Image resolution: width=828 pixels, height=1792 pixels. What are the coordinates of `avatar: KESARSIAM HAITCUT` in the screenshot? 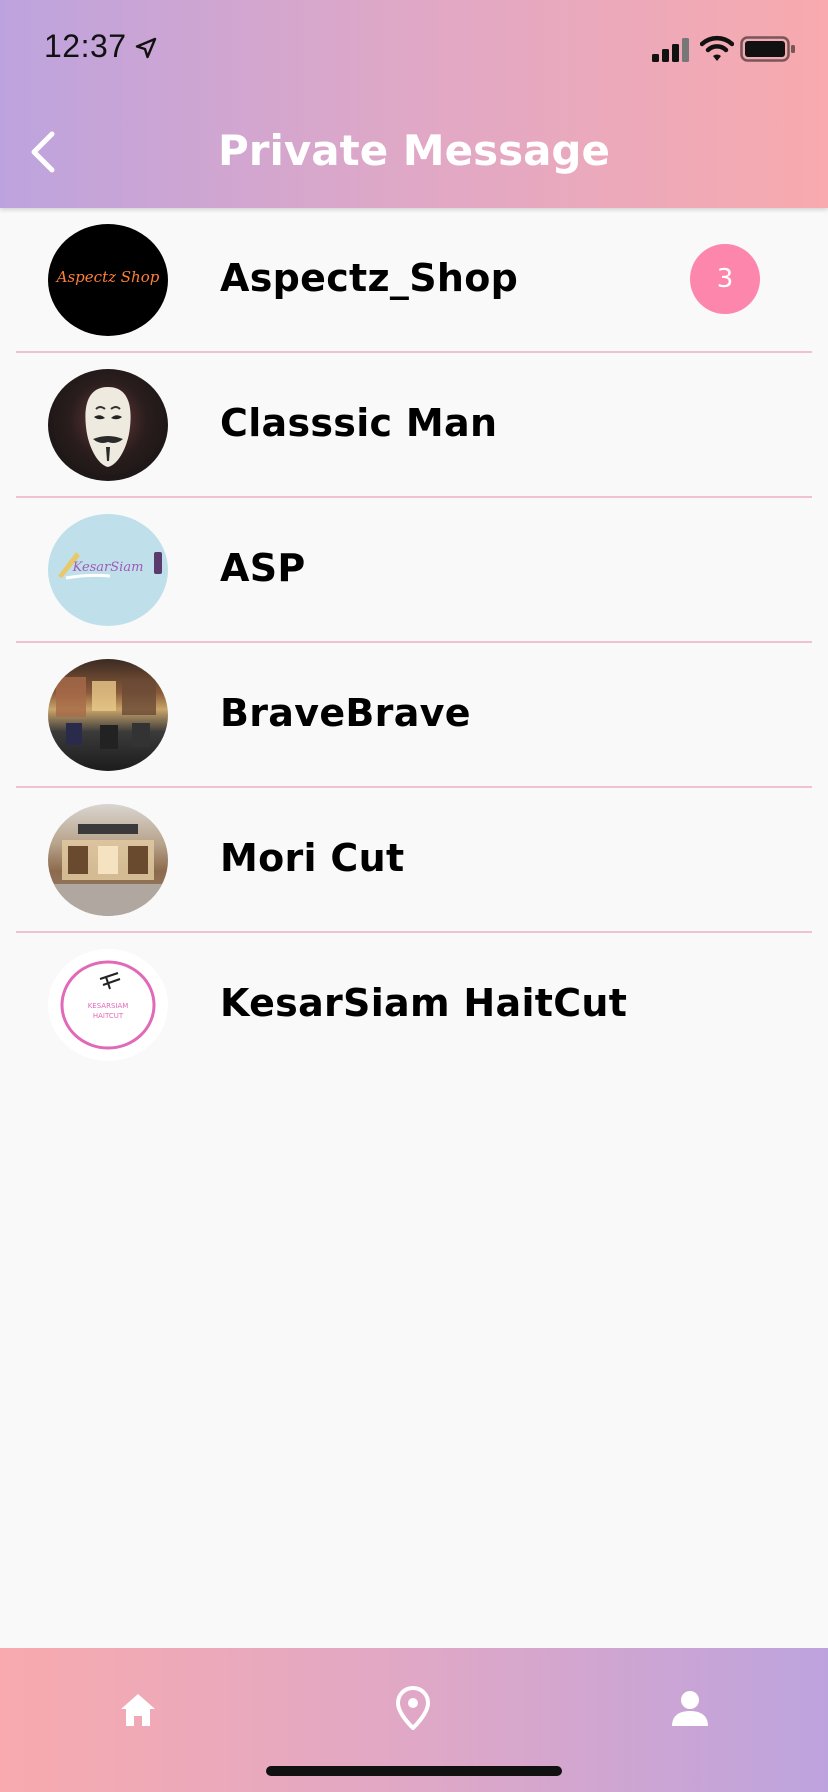 It's located at (108, 1005).